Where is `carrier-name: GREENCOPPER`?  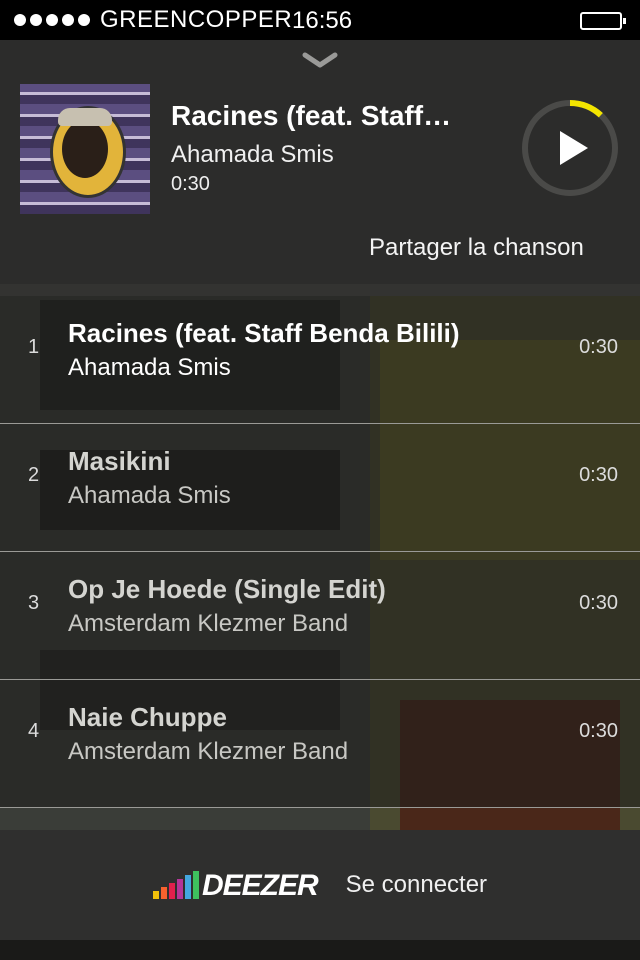
carrier-name: GREENCOPPER is located at coordinates (196, 19).